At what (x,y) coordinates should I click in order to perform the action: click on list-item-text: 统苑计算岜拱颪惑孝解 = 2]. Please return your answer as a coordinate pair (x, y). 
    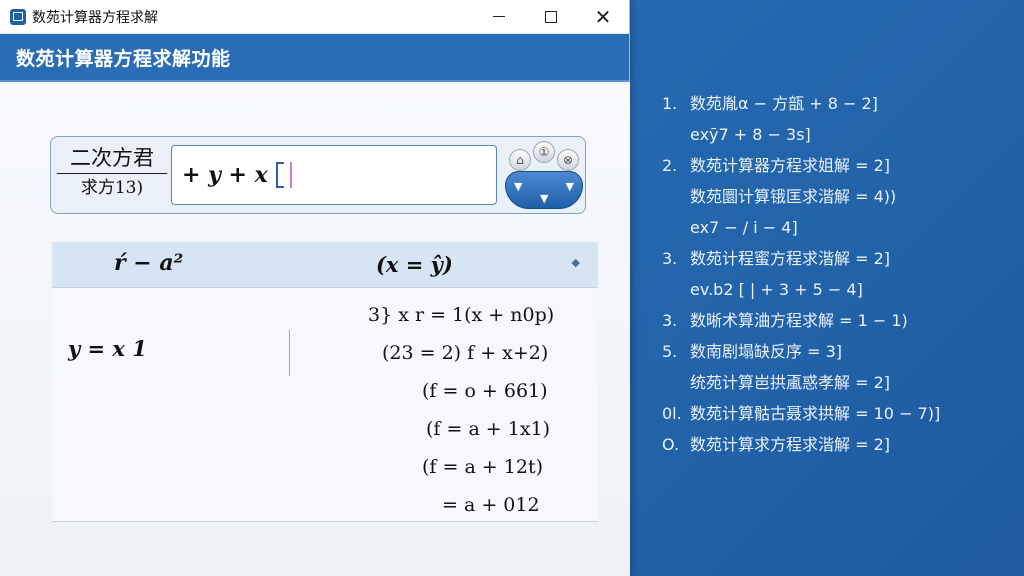
    Looking at the image, I should click on (790, 382).